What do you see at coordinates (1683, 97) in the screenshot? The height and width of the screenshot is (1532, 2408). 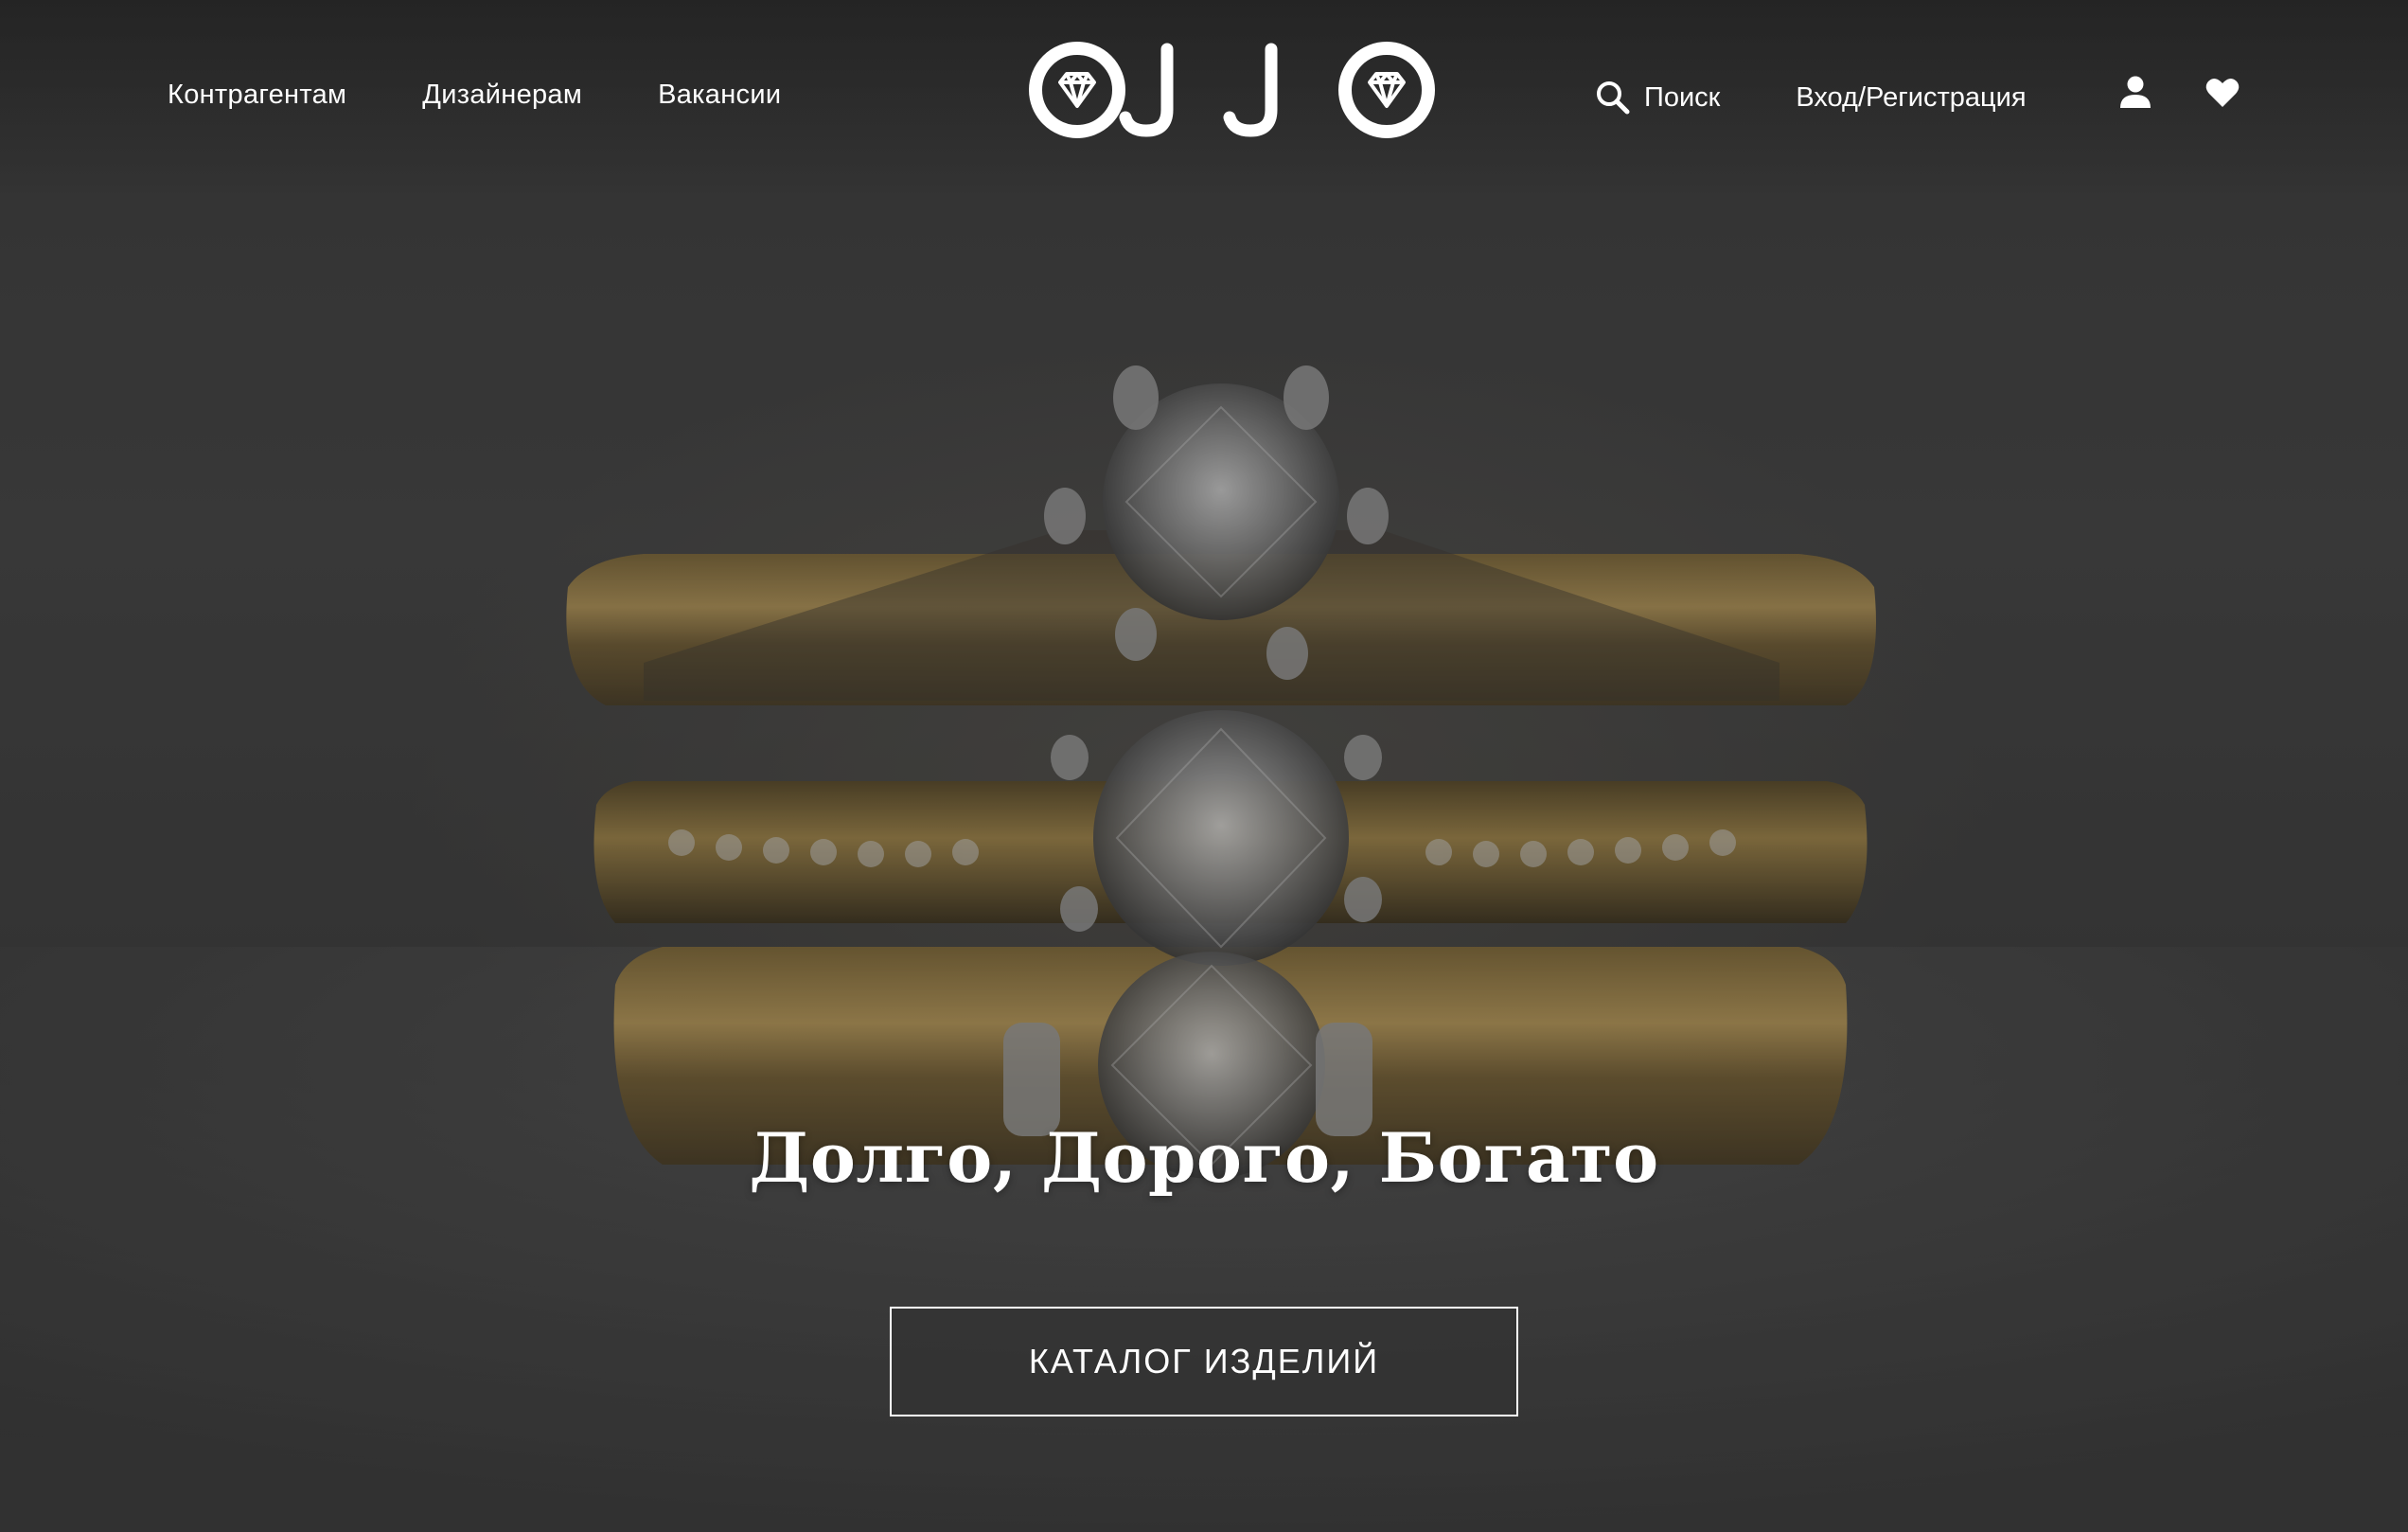 I see `search-label: Поиск` at bounding box center [1683, 97].